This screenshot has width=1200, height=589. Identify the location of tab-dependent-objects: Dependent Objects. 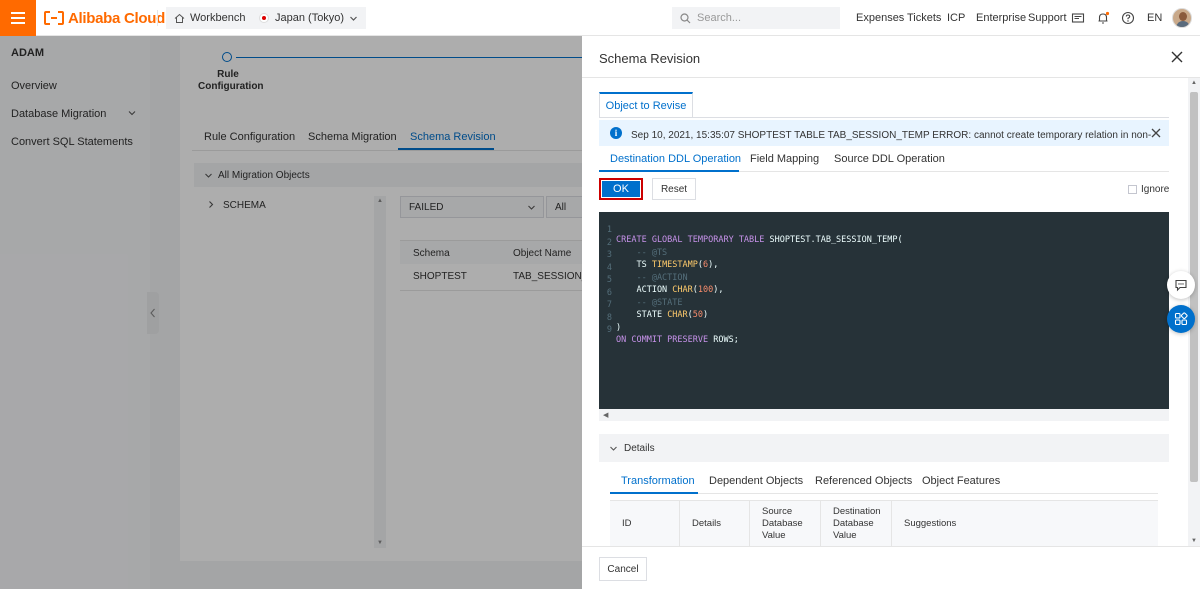
(756, 481).